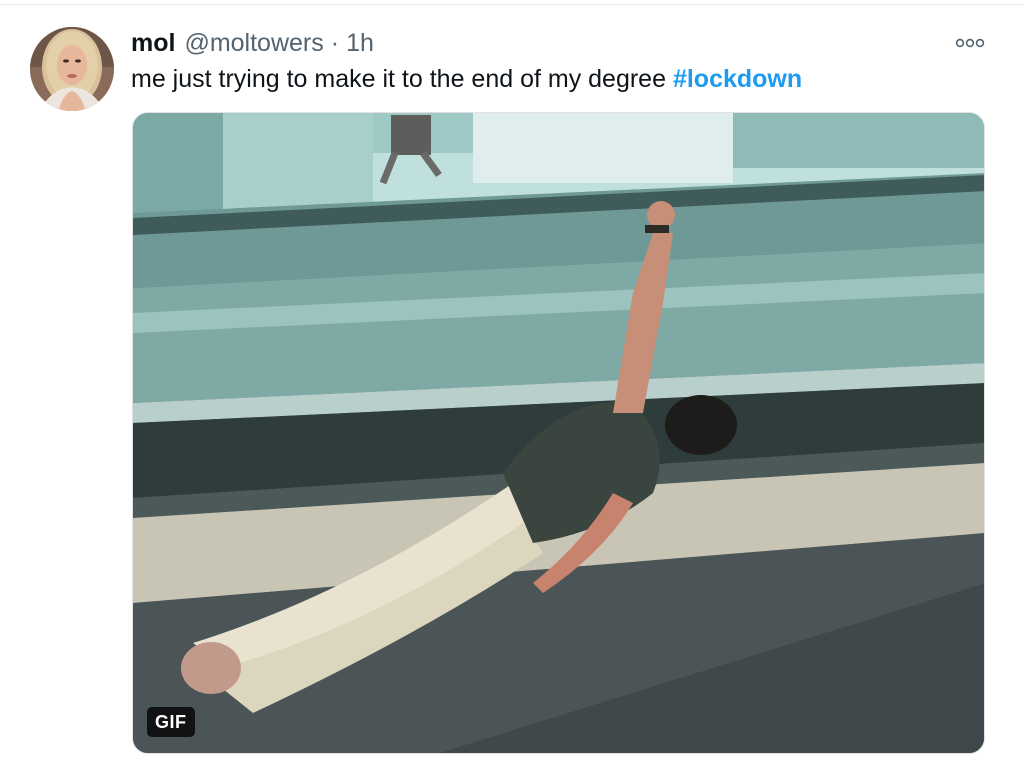 This screenshot has height=761, width=1024. What do you see at coordinates (512, 4) in the screenshot?
I see `tweet-divider` at bounding box center [512, 4].